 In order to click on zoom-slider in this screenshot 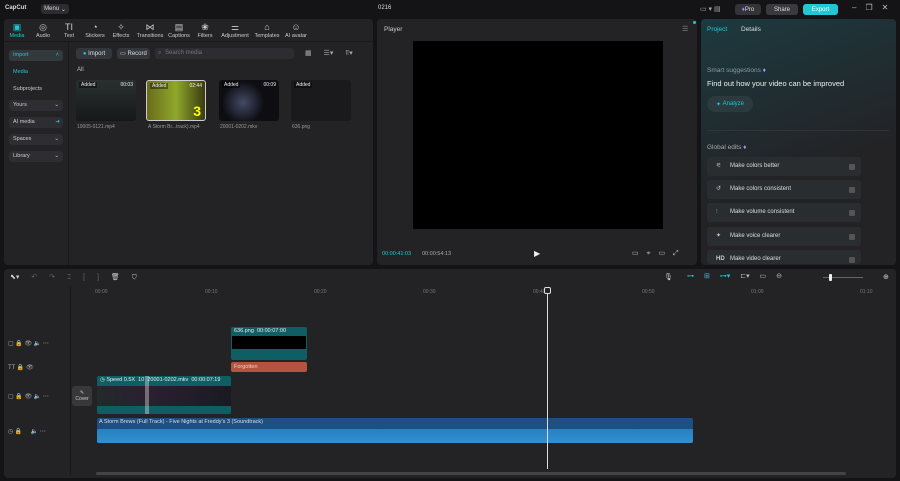, I will do `click(843, 277)`.